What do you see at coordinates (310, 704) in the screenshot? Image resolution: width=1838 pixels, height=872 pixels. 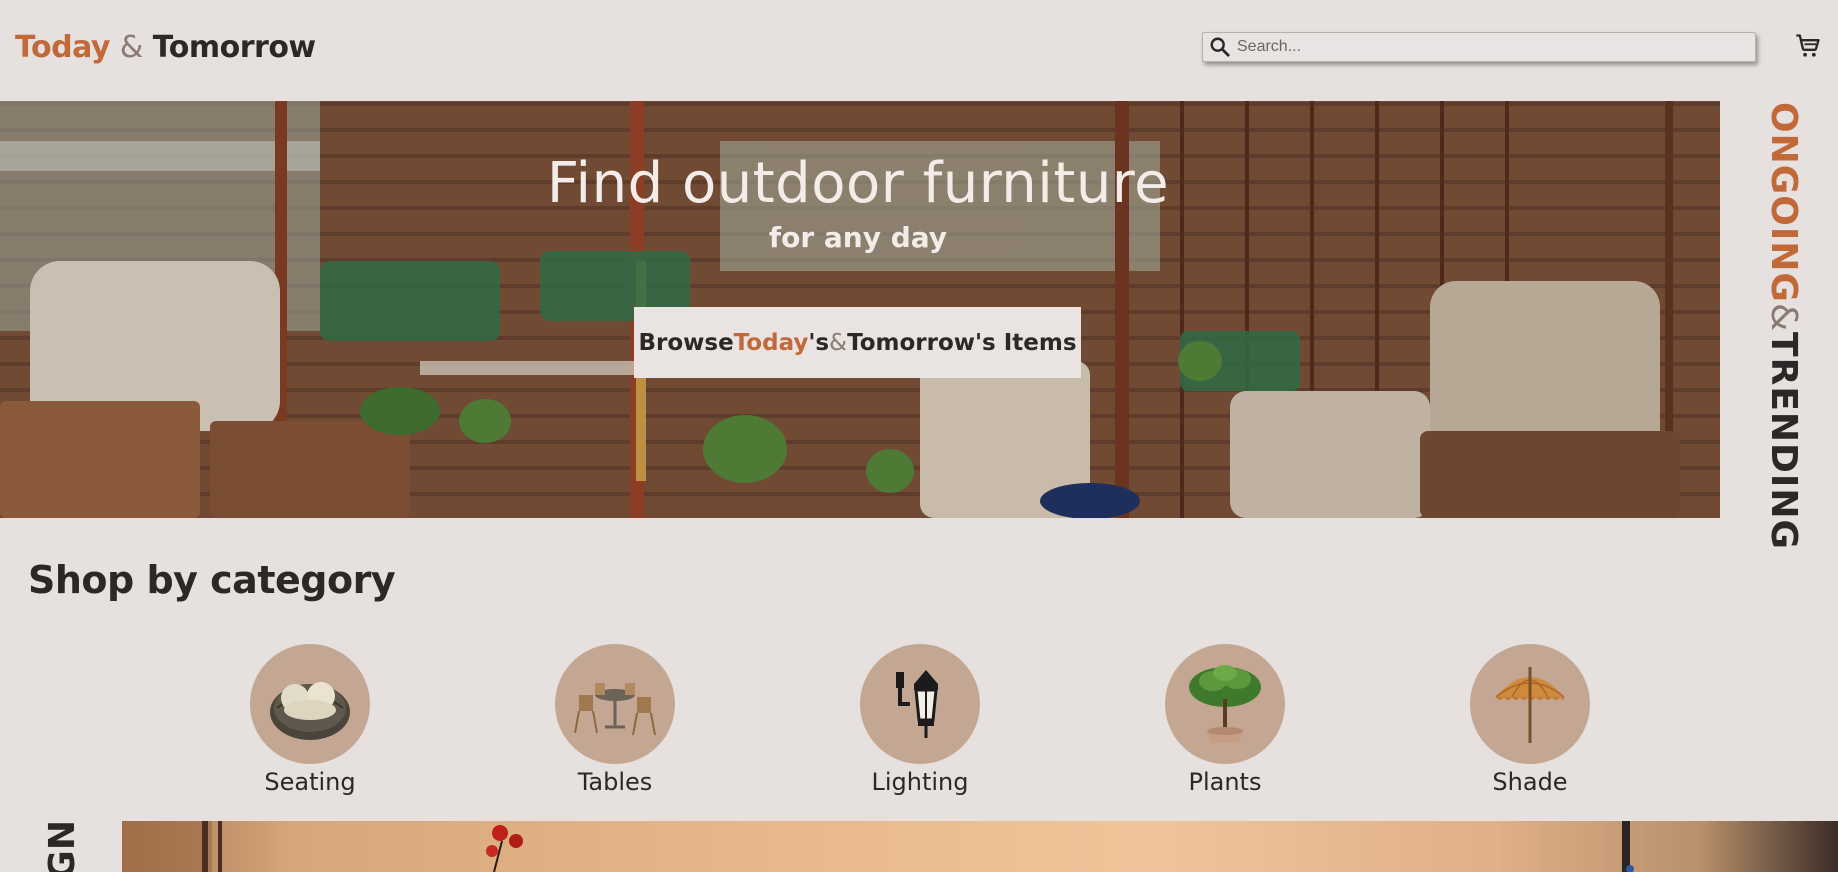 I see `seating-icon` at bounding box center [310, 704].